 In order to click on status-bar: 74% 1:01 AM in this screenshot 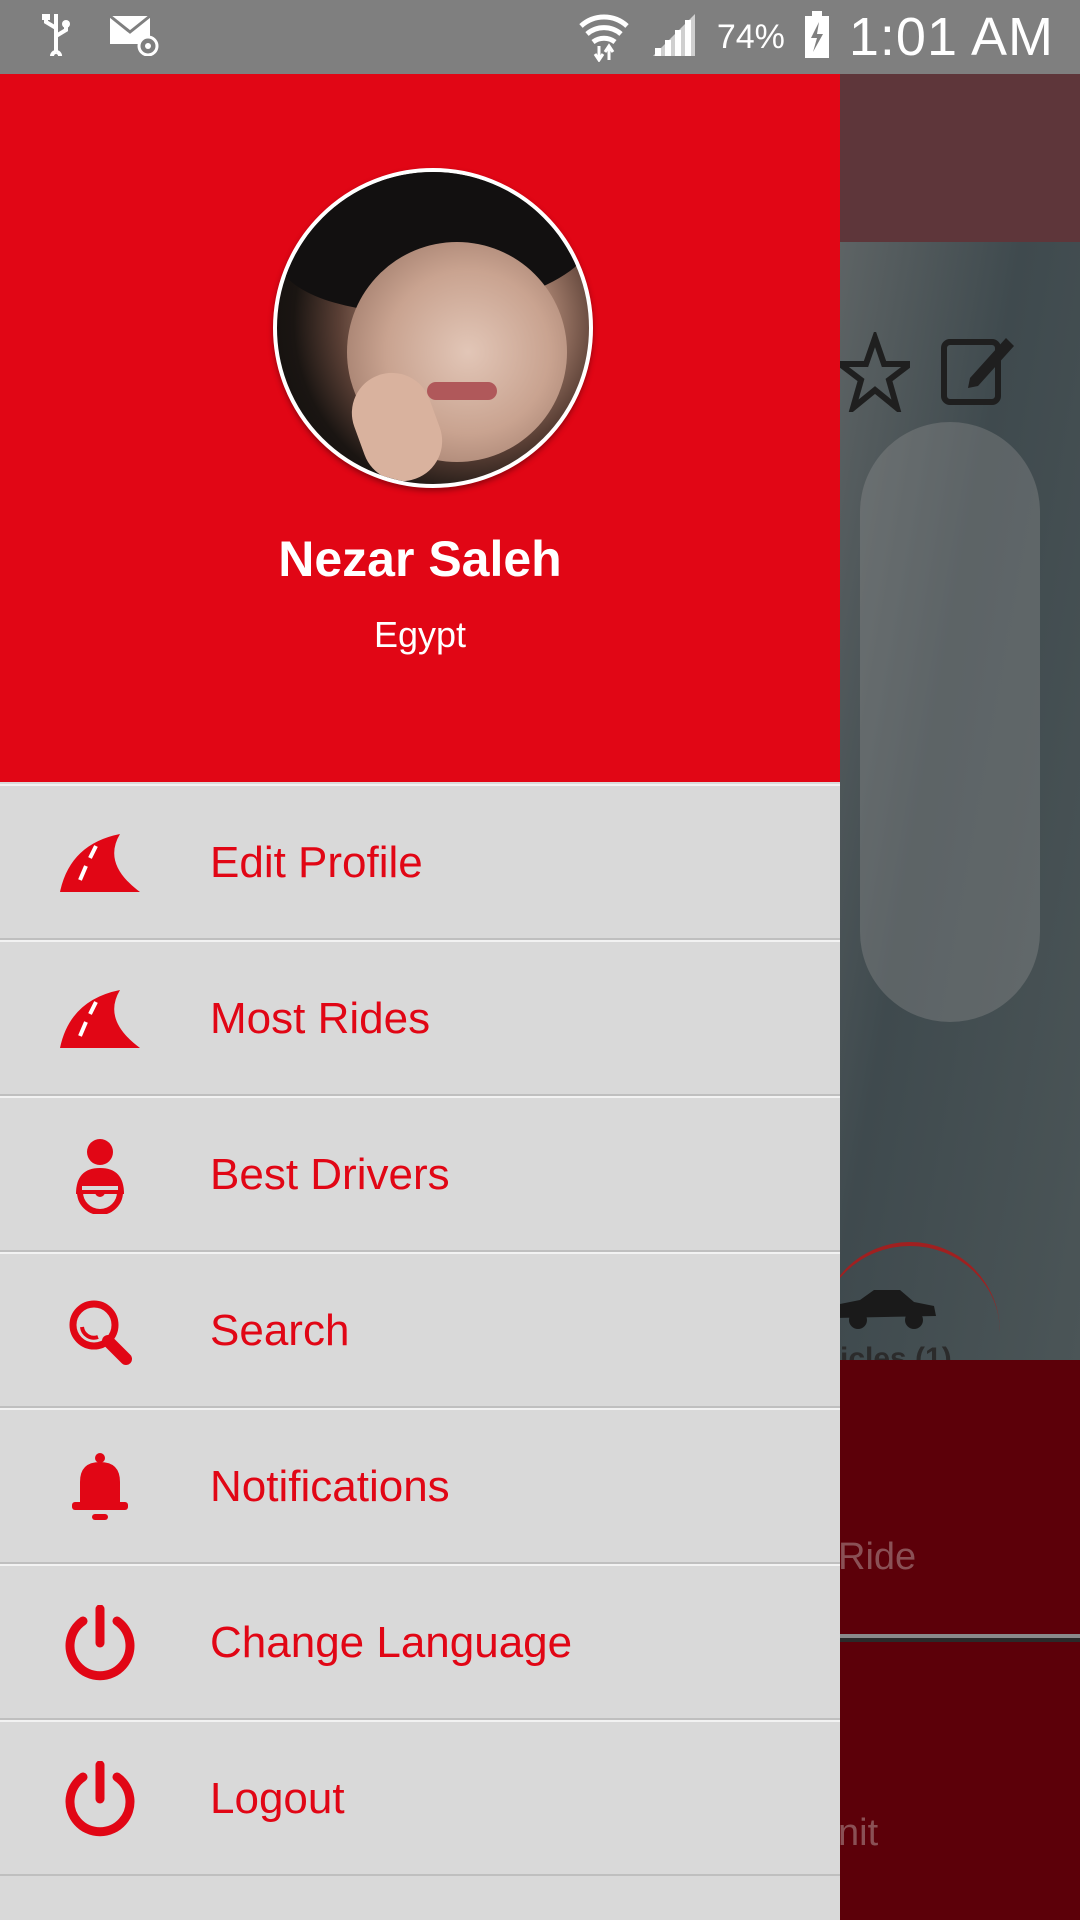, I will do `click(540, 37)`.